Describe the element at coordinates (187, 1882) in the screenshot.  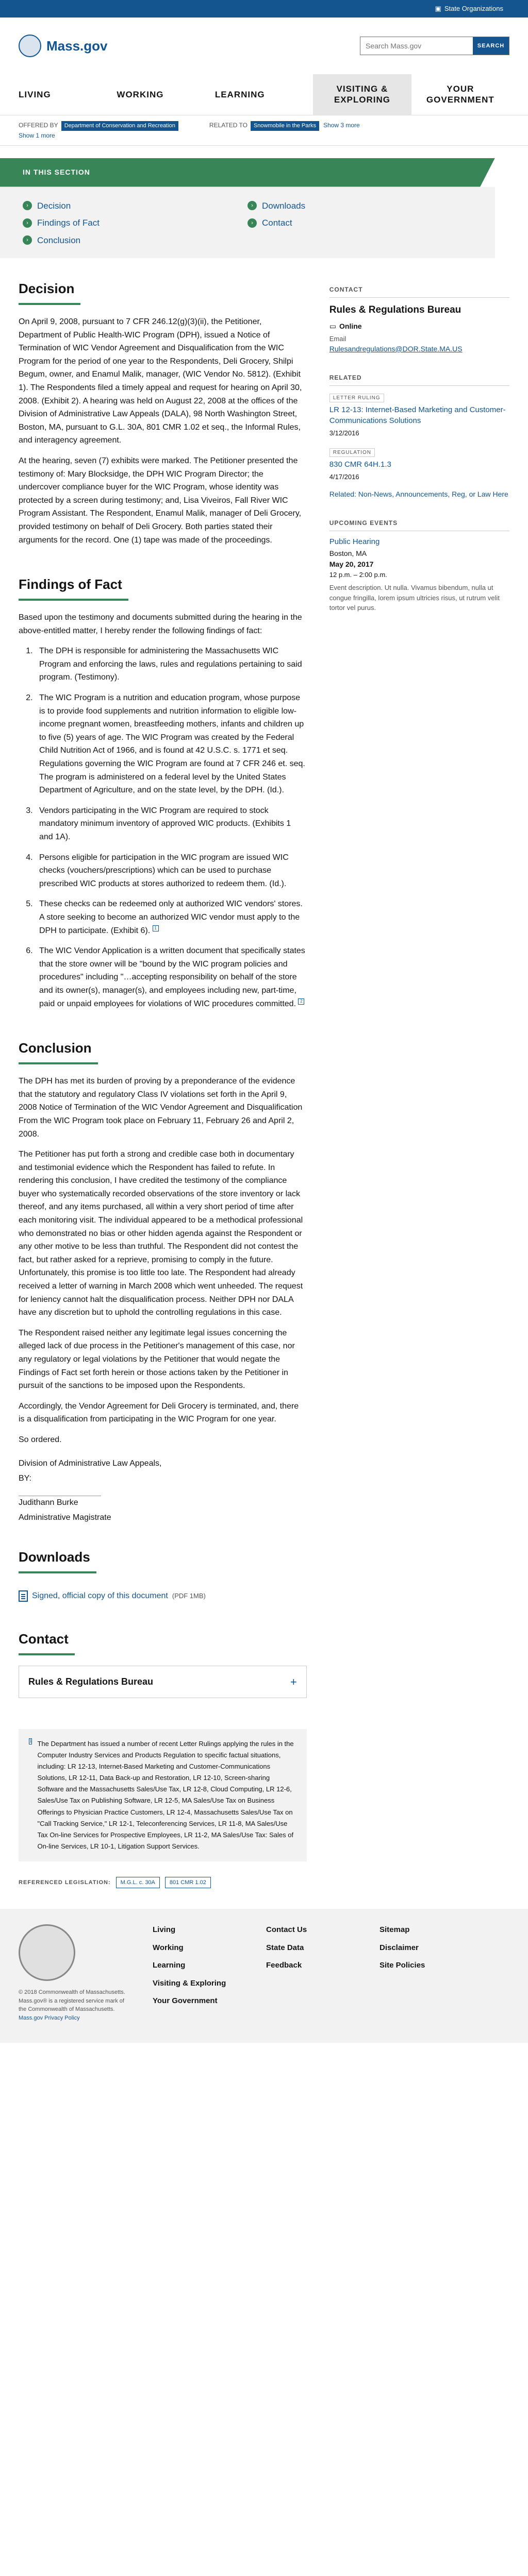
I see `legislation-link: 801 CMR 1.02` at that location.